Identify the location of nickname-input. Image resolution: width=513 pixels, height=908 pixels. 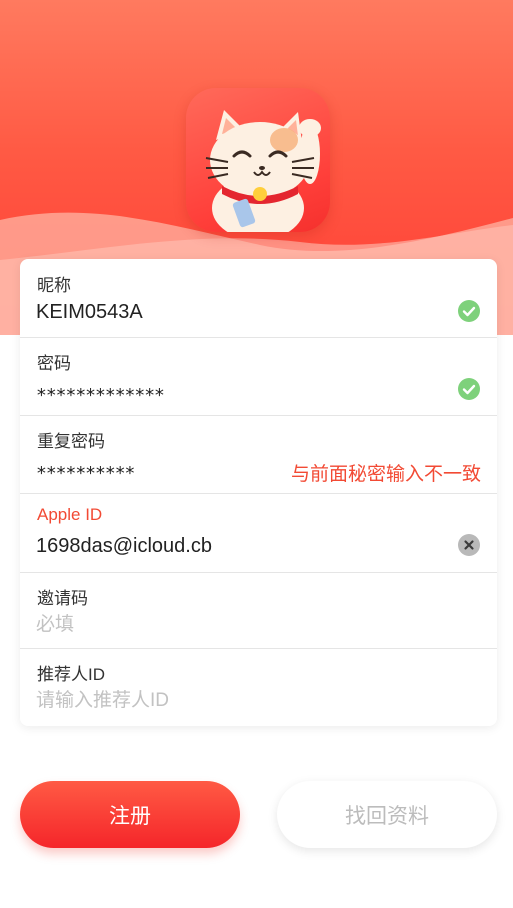
(226, 312).